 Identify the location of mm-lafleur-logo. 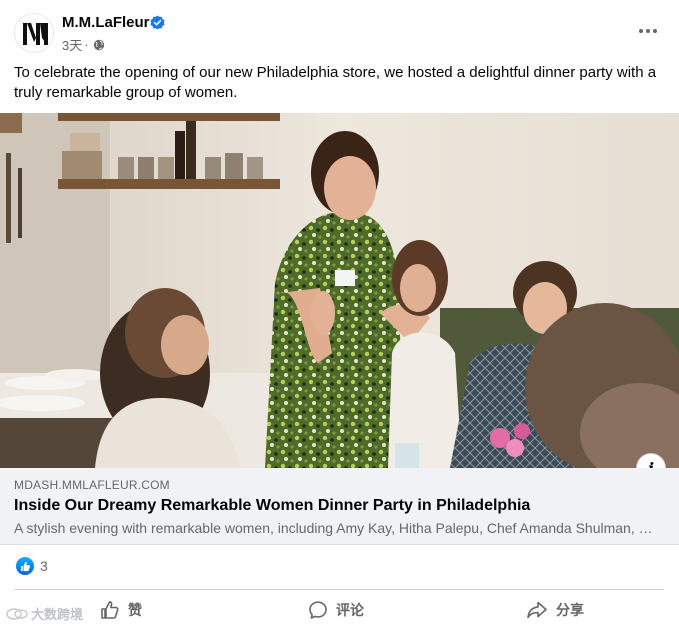
(34, 33).